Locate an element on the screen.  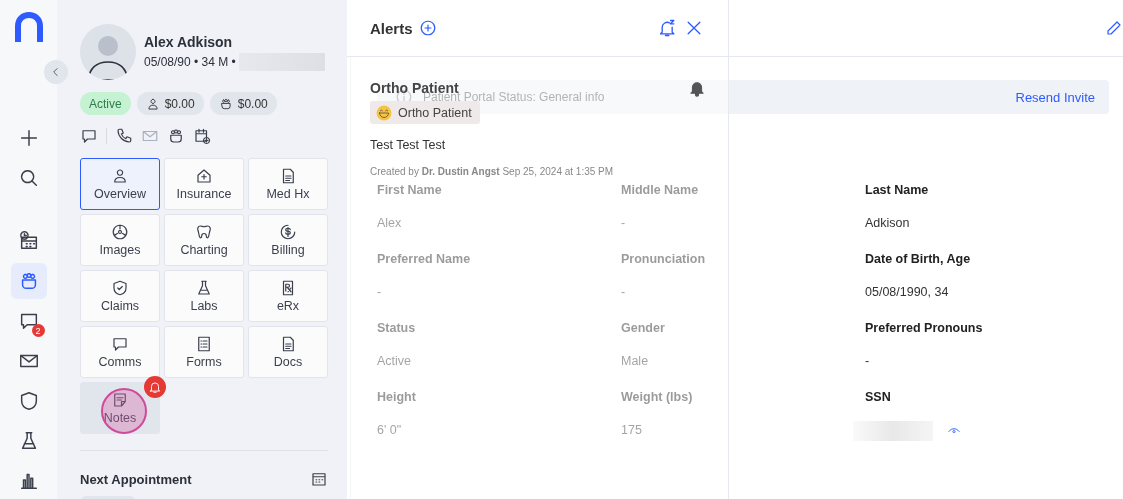
resend-invite-link: Resend Invite is located at coordinates (1055, 97).